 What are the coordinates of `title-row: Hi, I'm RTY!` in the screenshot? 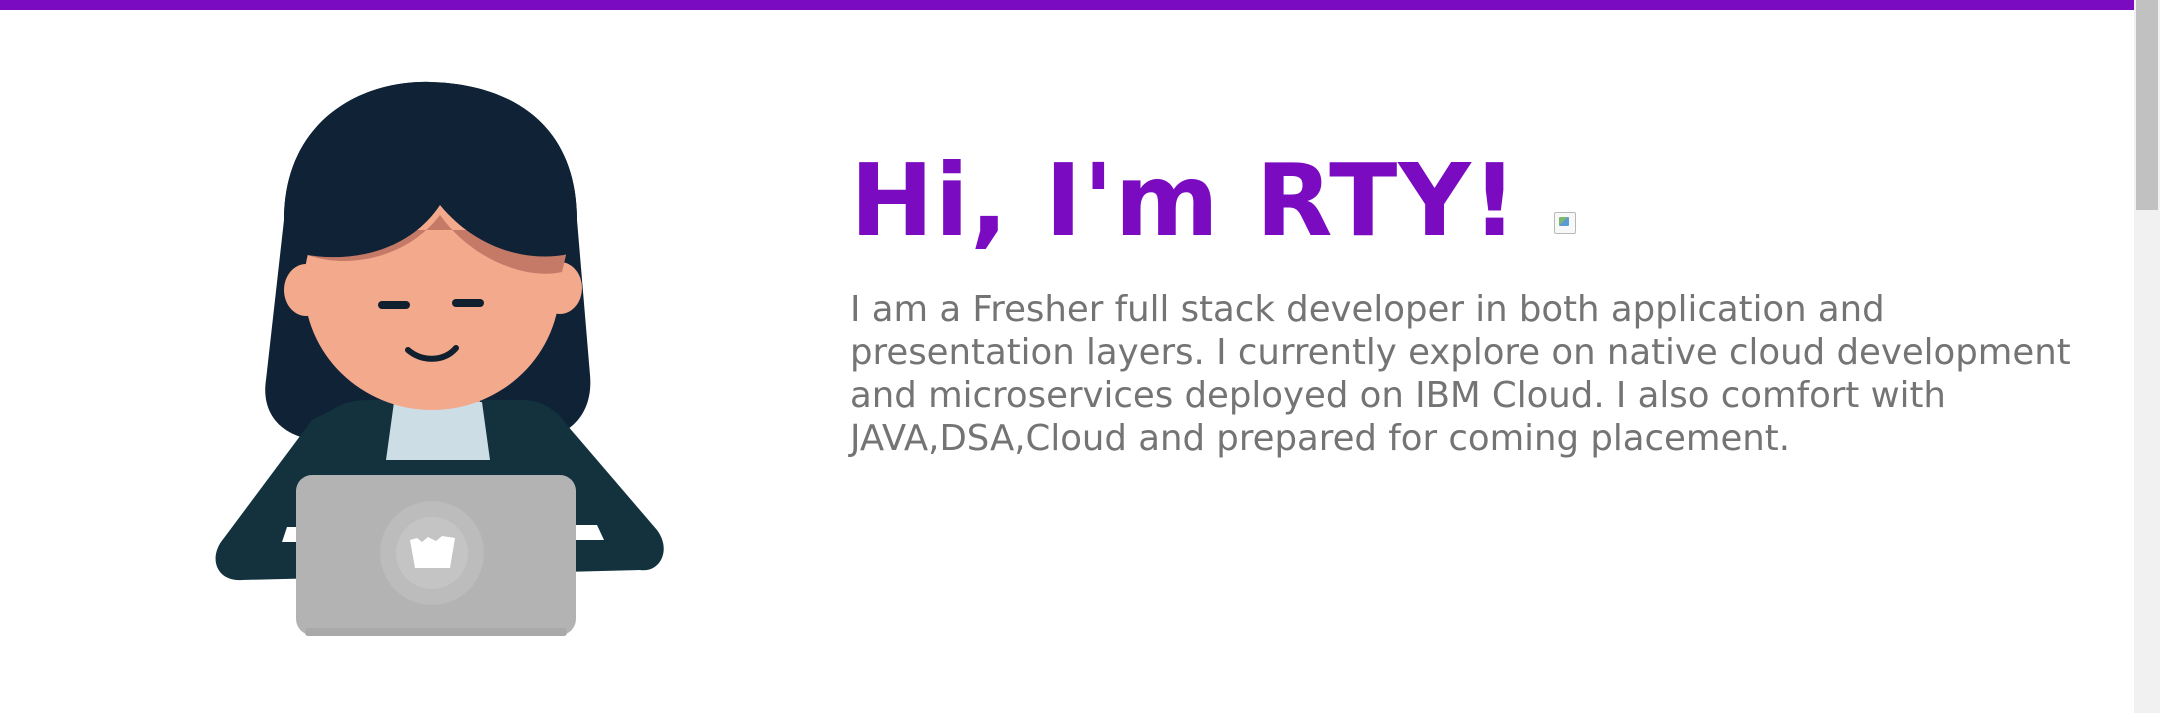 It's located at (1480, 201).